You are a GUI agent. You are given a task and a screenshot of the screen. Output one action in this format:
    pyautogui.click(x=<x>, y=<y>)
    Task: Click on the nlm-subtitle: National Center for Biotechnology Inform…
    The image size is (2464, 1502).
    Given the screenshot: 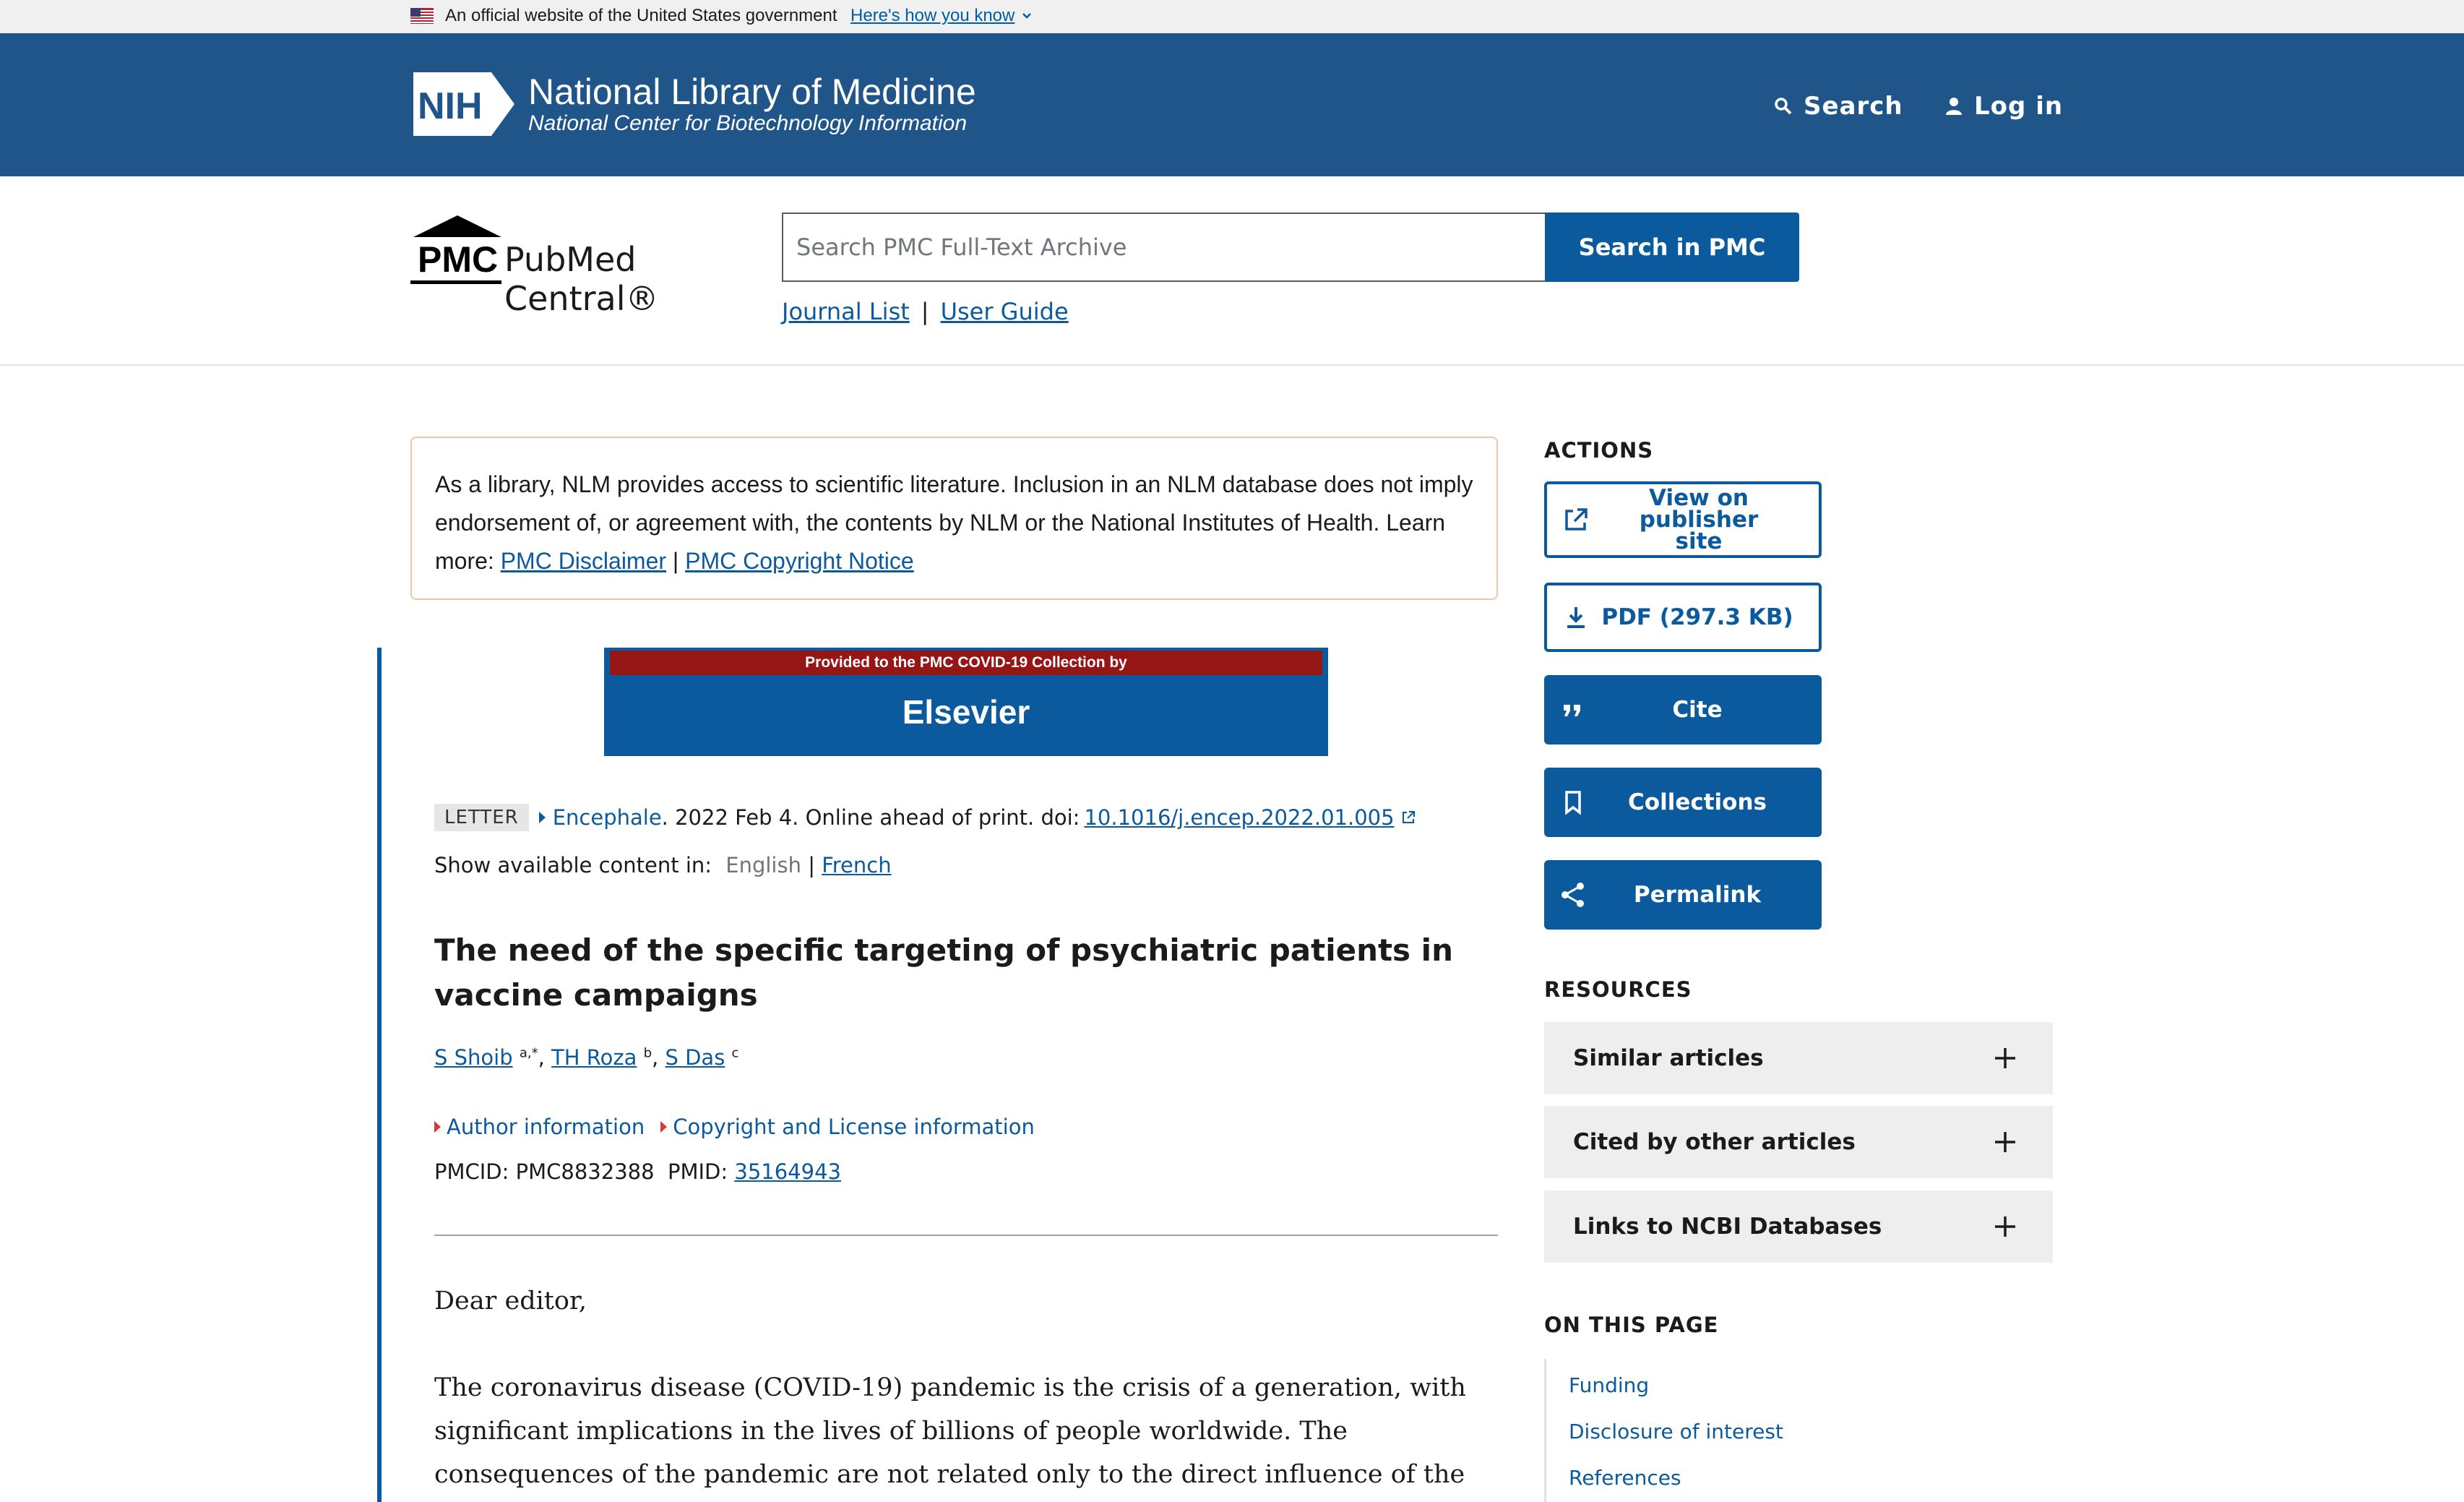 What is the action you would take?
    pyautogui.click(x=748, y=123)
    